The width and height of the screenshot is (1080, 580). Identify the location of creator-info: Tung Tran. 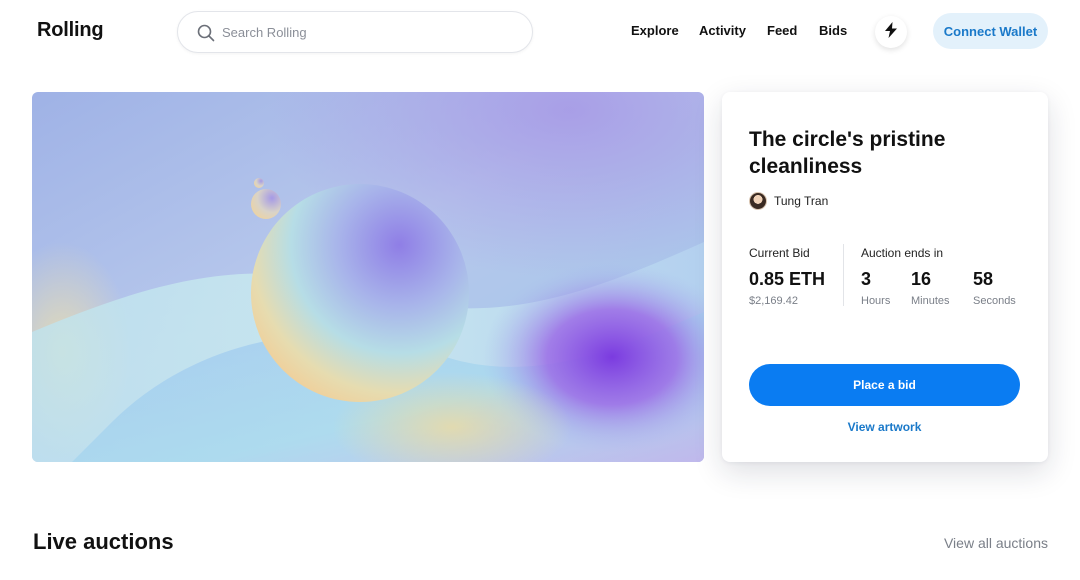
(788, 201).